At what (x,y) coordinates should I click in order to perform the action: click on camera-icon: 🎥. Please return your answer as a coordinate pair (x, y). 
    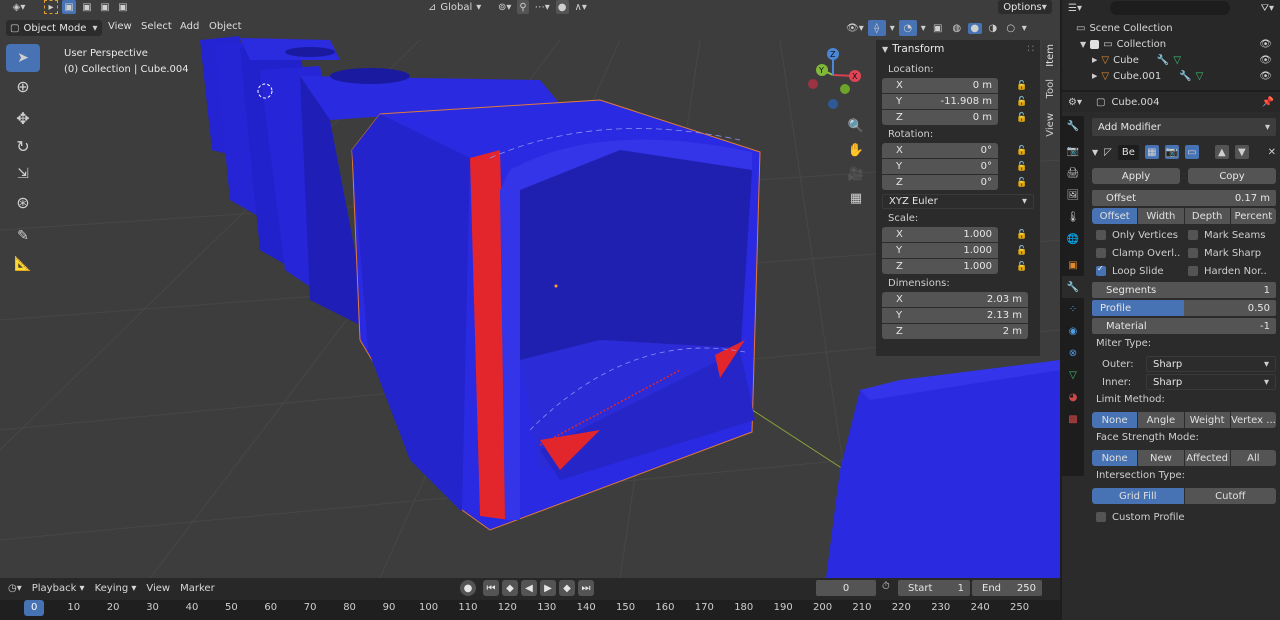
    Looking at the image, I should click on (856, 174).